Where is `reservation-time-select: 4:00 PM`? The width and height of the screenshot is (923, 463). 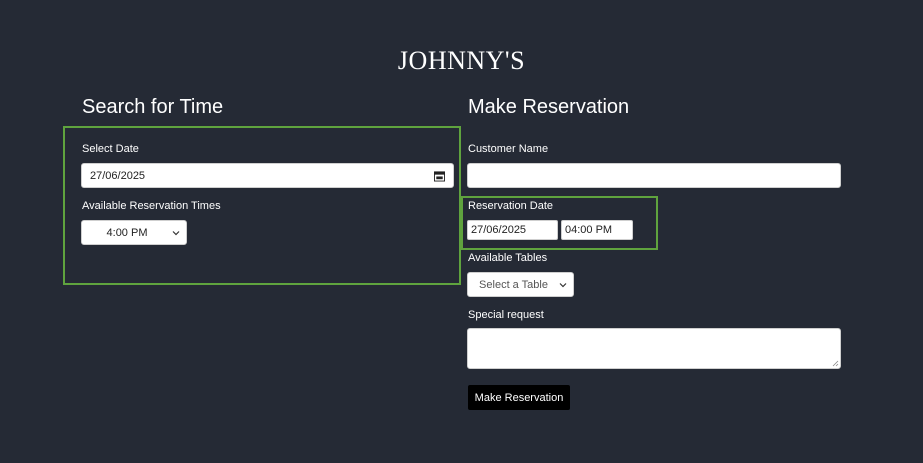
reservation-time-select: 4:00 PM is located at coordinates (134, 232).